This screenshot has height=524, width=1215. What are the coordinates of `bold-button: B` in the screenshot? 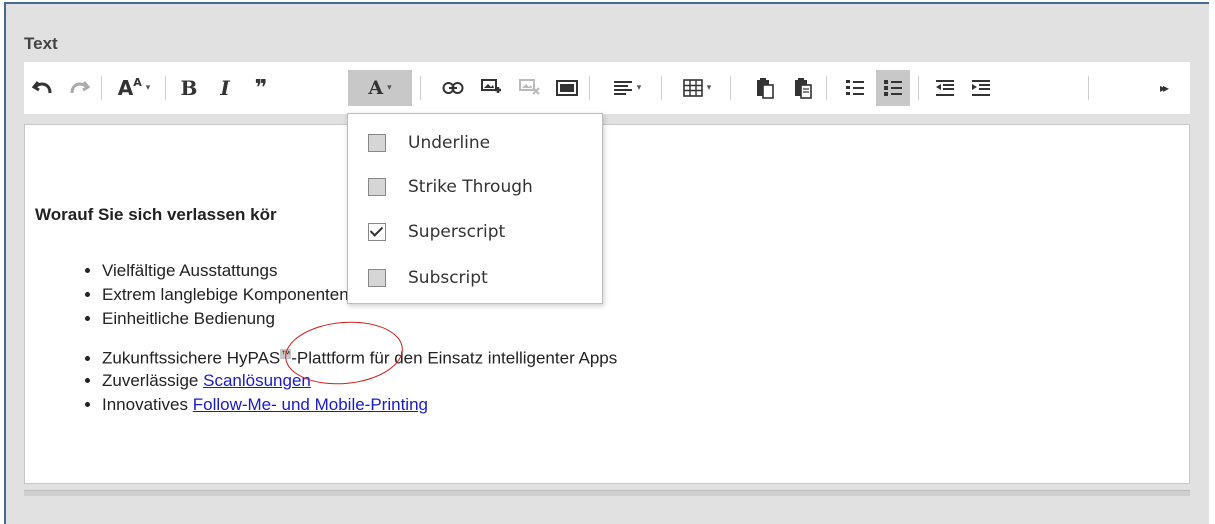 It's located at (189, 88).